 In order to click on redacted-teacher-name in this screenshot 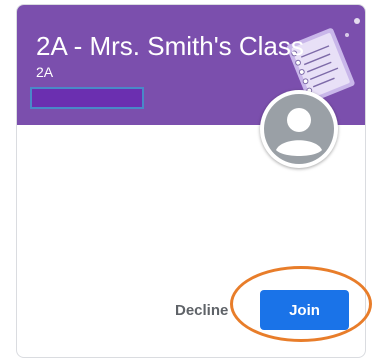, I will do `click(87, 98)`.